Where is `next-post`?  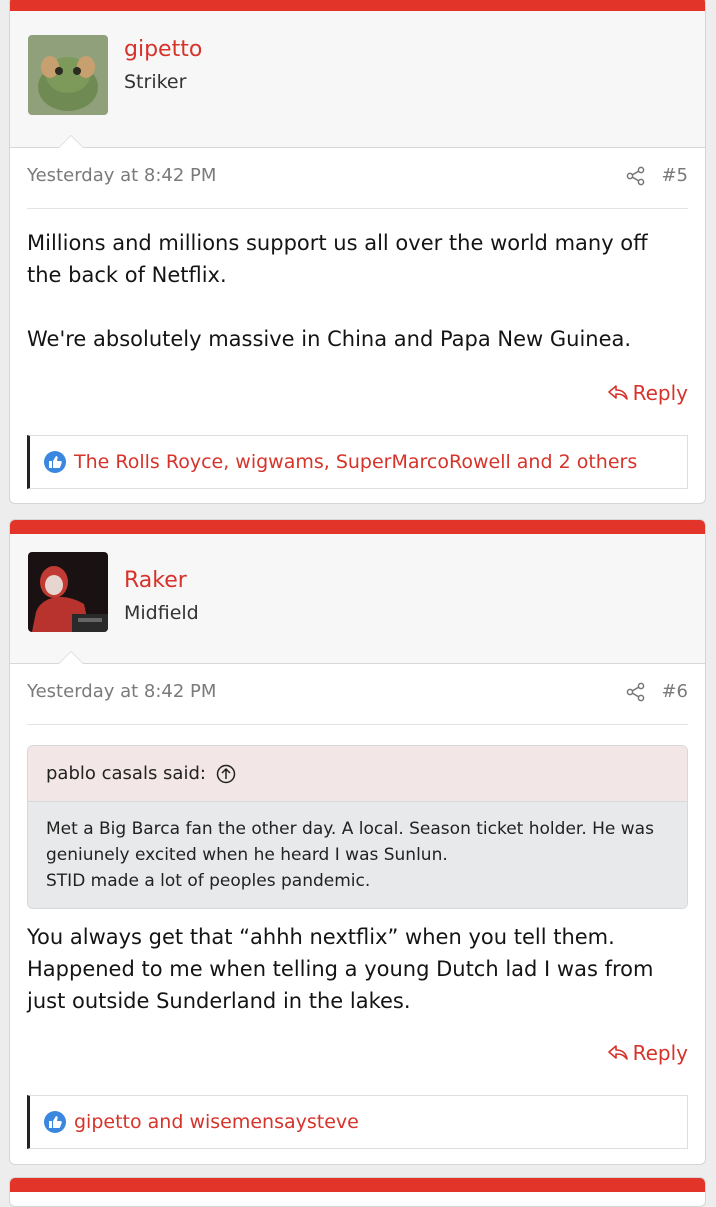 next-post is located at coordinates (357, 1192).